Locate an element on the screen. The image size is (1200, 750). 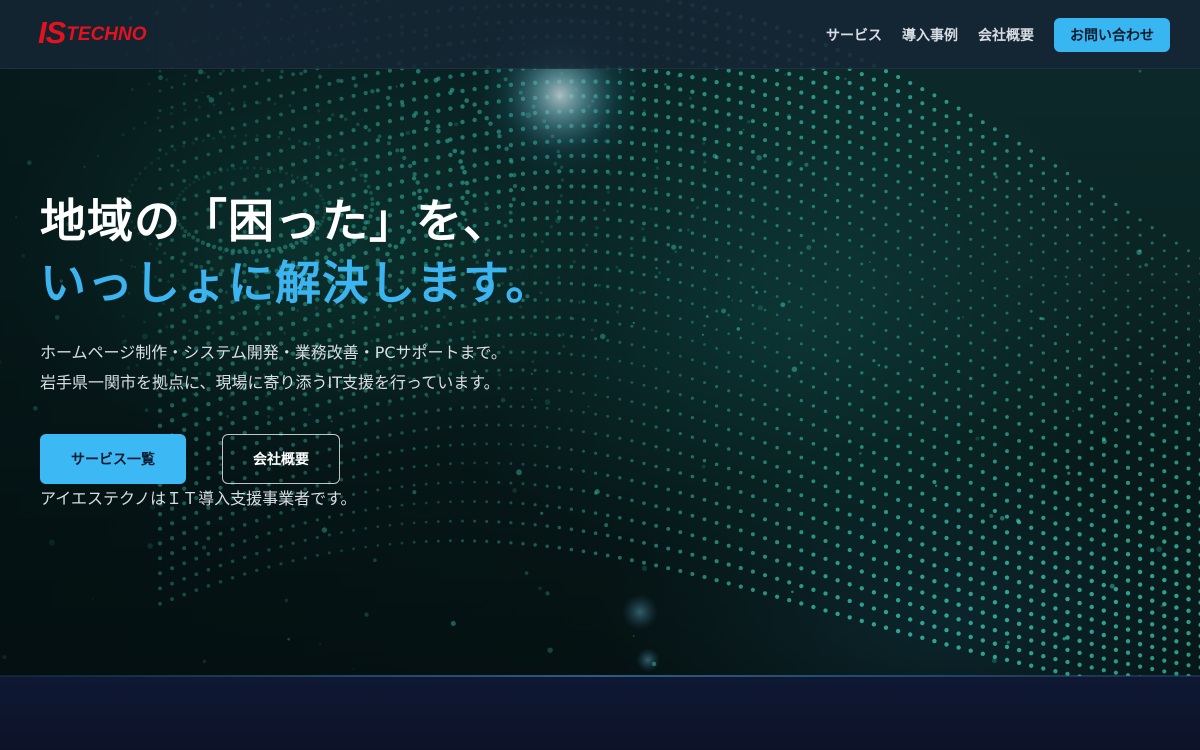
main-nav: サービス 導入事例 会社概要 お問い合わせ is located at coordinates (988, 35).